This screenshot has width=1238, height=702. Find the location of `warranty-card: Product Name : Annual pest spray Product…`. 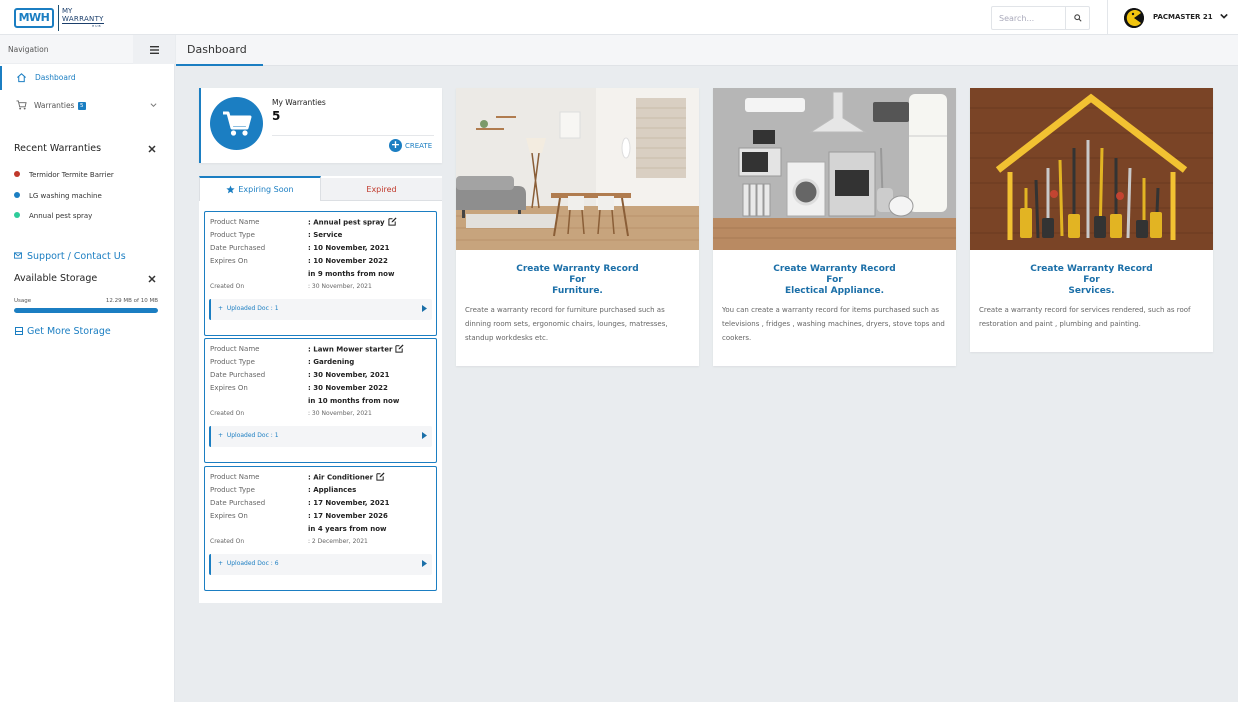

warranty-card: Product Name : Annual pest spray Product… is located at coordinates (320, 273).